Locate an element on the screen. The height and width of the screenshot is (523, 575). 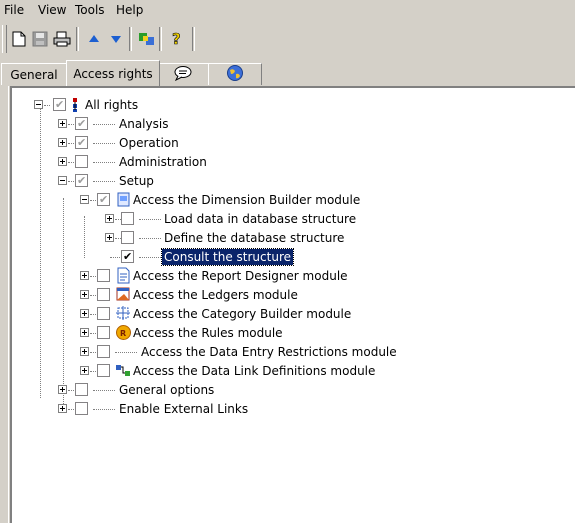
tab-access-rights: Access rights is located at coordinates (113, 73).